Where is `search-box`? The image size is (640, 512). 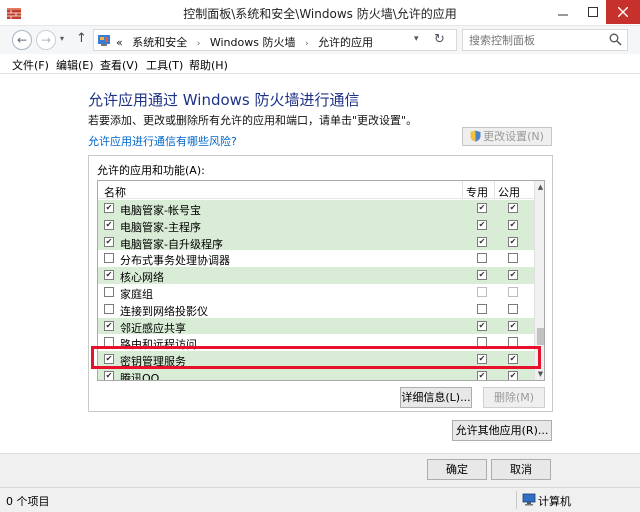 search-box is located at coordinates (545, 40).